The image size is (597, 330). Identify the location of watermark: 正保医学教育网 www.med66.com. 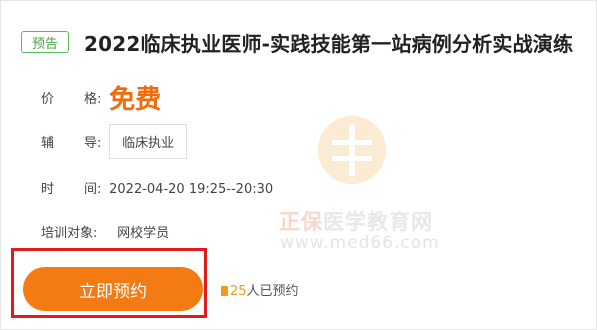
(358, 188).